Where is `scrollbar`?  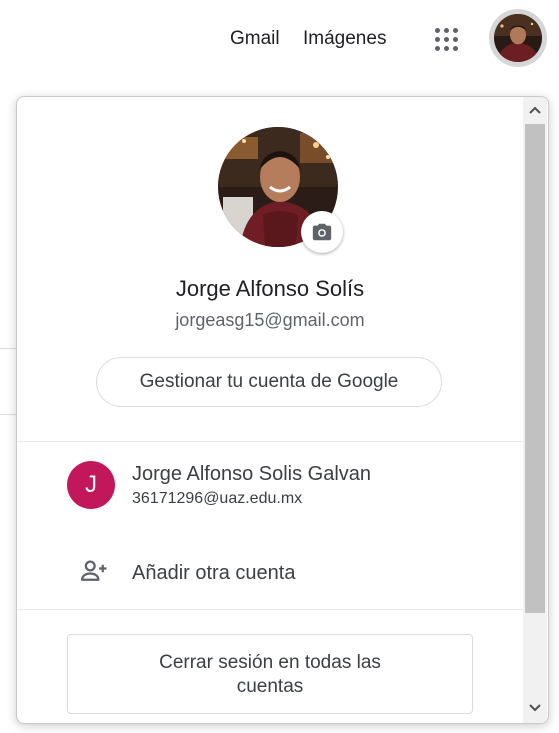 scrollbar is located at coordinates (535, 410).